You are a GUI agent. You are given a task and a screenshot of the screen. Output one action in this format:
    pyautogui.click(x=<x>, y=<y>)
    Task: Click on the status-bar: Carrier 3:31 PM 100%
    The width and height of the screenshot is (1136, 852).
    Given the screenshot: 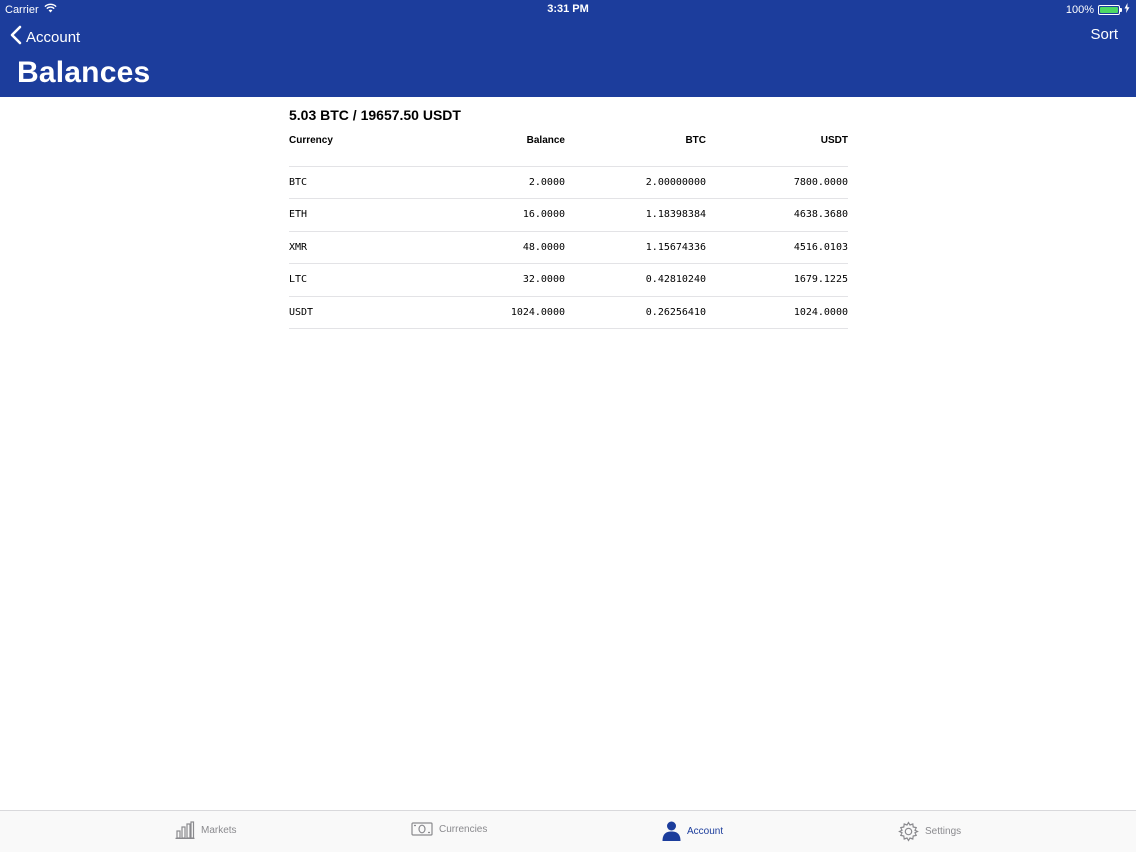 What is the action you would take?
    pyautogui.click(x=568, y=9)
    